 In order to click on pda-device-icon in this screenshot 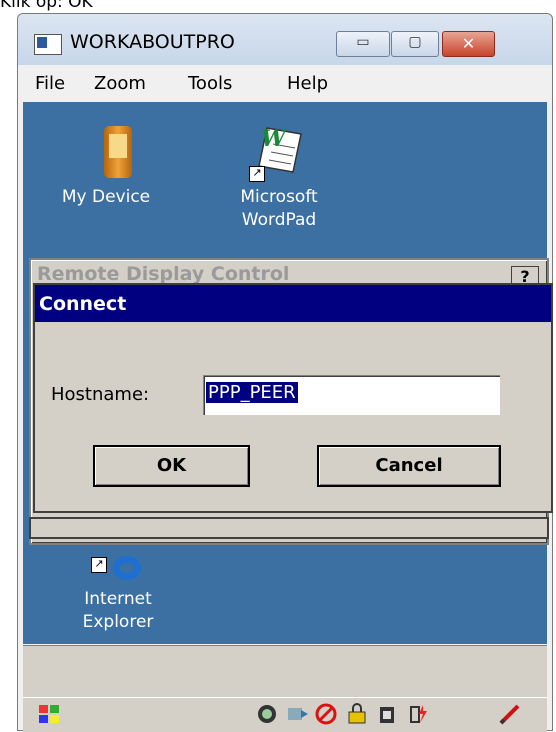, I will do `click(118, 152)`.